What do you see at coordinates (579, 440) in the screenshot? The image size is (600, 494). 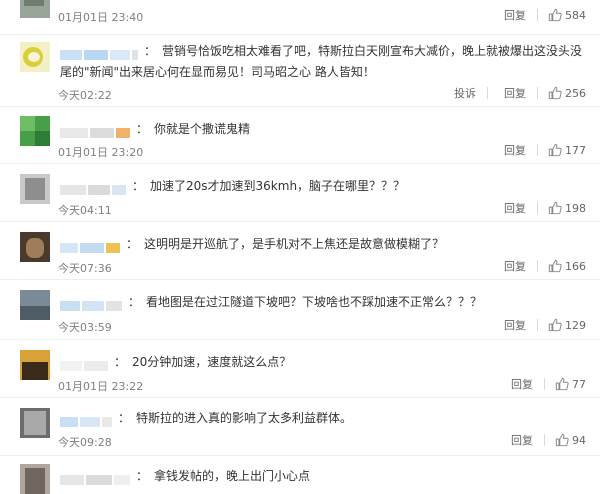 I see `like-count: 94` at bounding box center [579, 440].